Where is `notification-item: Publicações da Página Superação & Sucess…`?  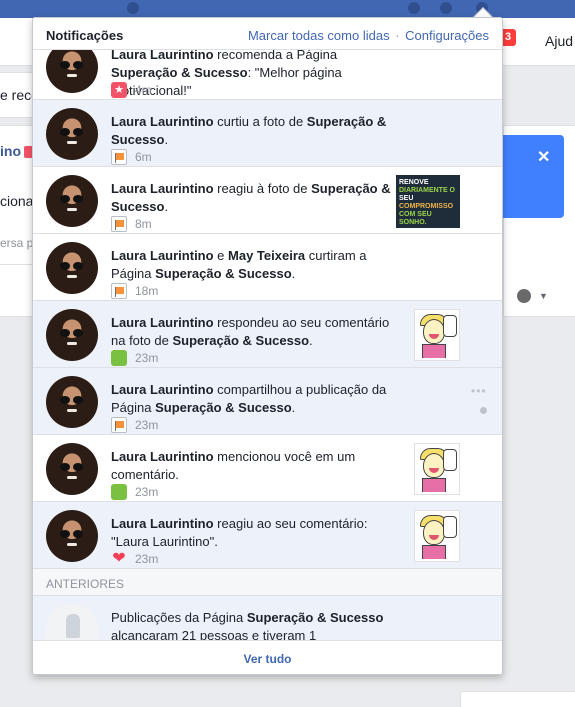
notification-item: Publicações da Página Superação & Sucess… is located at coordinates (267, 618).